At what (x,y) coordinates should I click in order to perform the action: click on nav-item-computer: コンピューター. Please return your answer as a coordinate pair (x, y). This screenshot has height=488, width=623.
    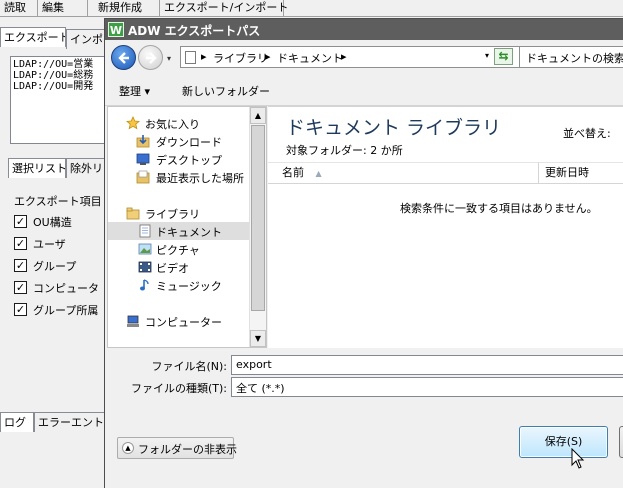
    Looking at the image, I should click on (179, 321).